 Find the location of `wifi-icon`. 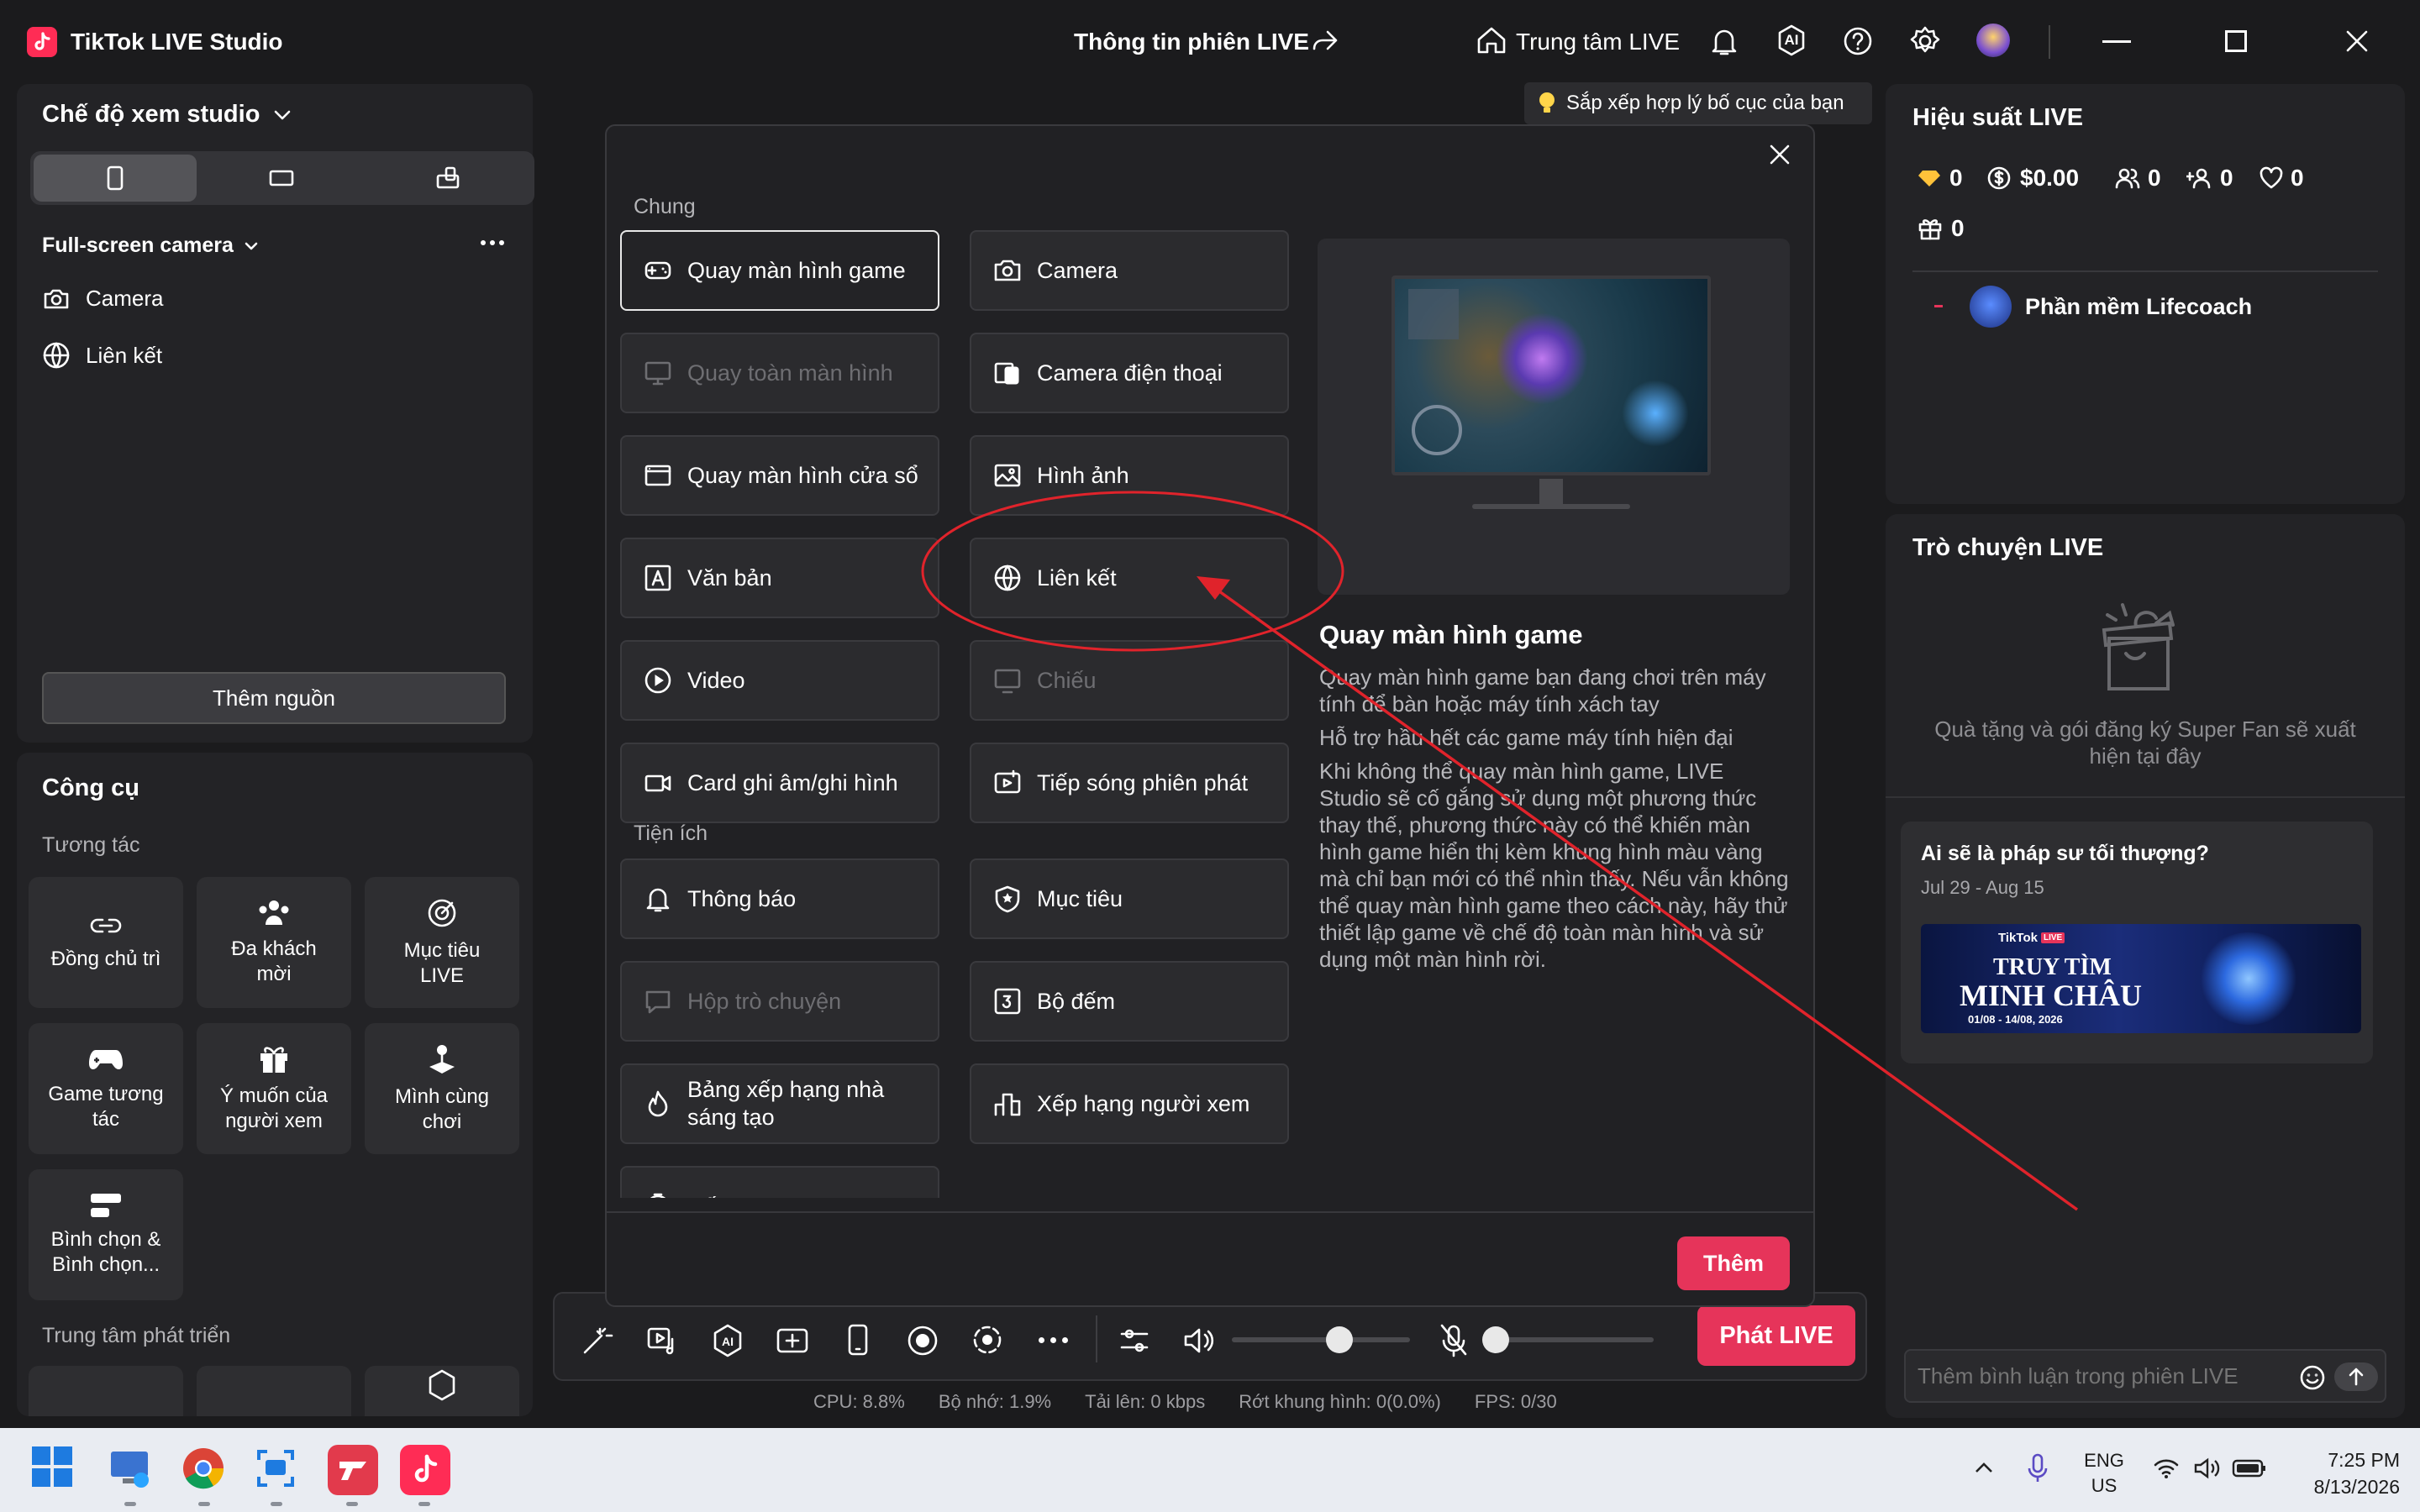

wifi-icon is located at coordinates (2166, 1468).